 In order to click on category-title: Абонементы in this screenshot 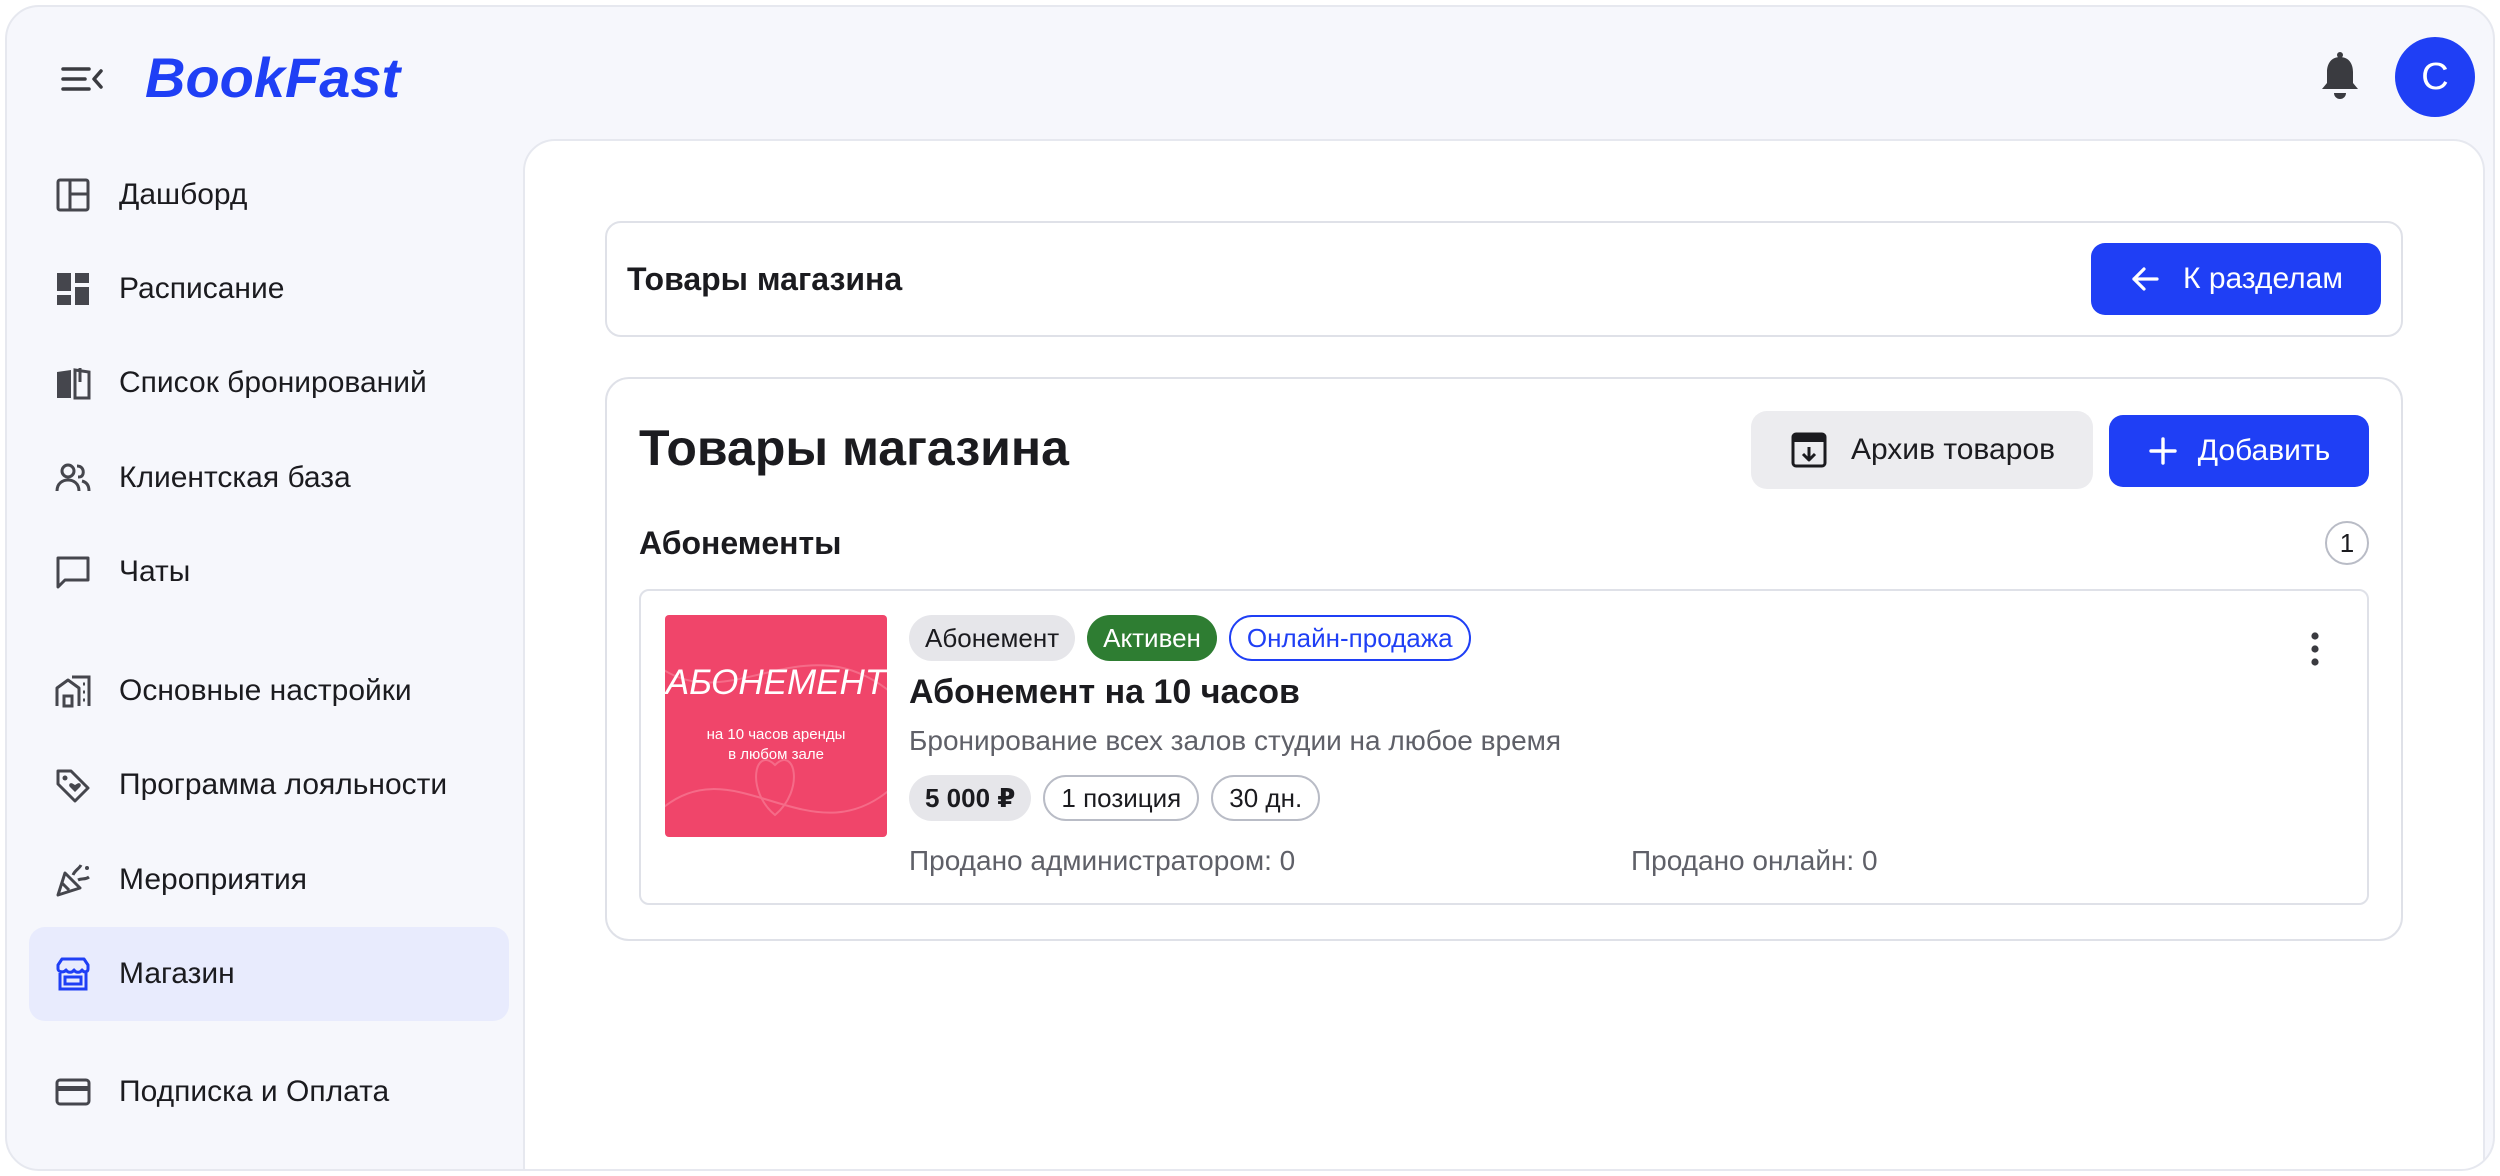, I will do `click(740, 543)`.